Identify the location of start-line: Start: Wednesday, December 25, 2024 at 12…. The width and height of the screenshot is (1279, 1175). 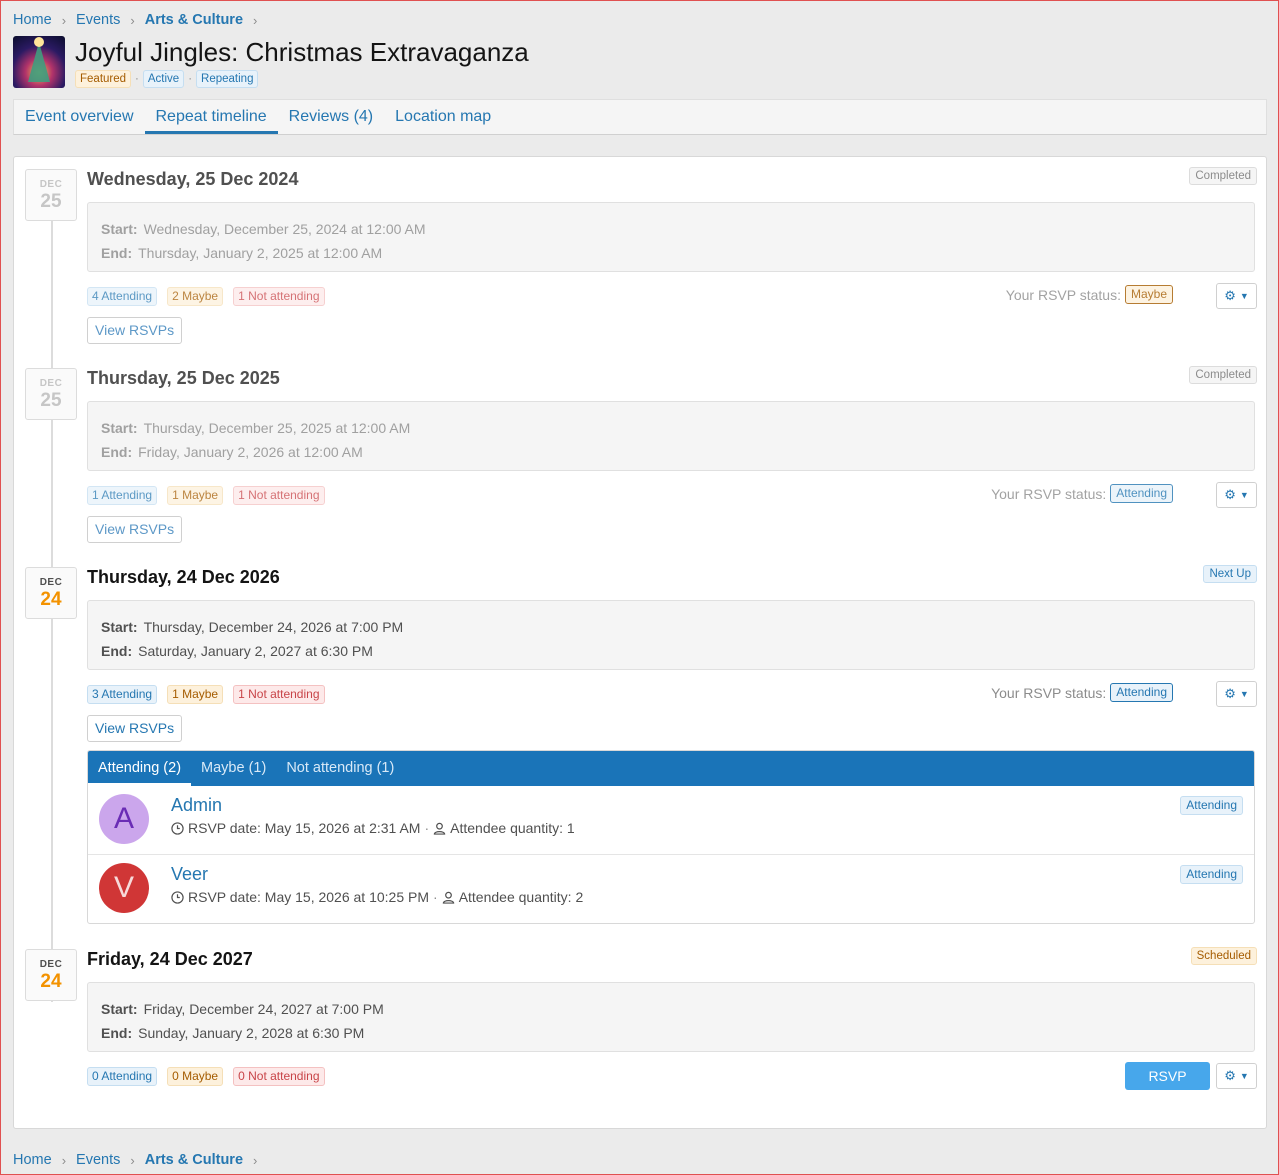
(671, 229).